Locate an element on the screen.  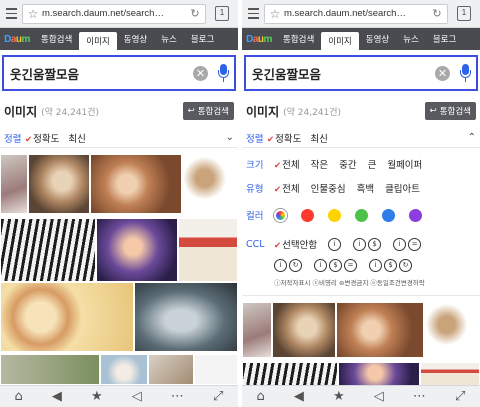
color-label: 컬러 is located at coordinates (255, 216).